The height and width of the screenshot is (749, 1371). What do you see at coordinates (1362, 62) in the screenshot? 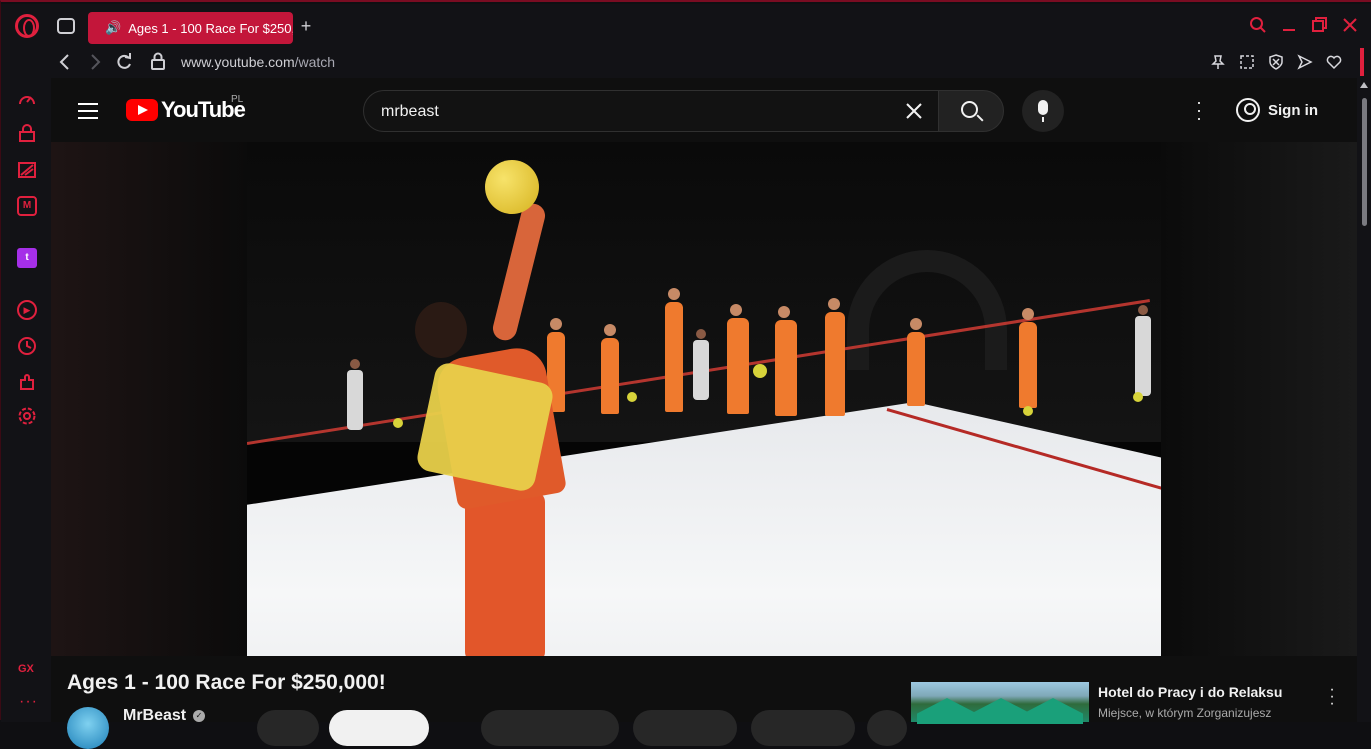
I see `gx-accent-bar` at bounding box center [1362, 62].